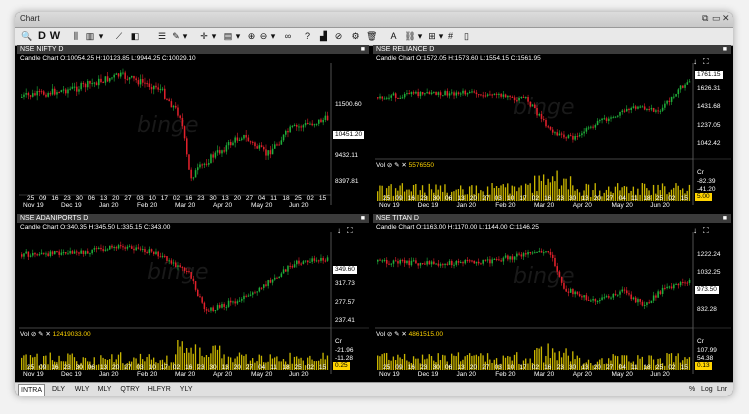 The width and height of the screenshot is (749, 414). I want to click on weekly-button: W, so click(55, 36).